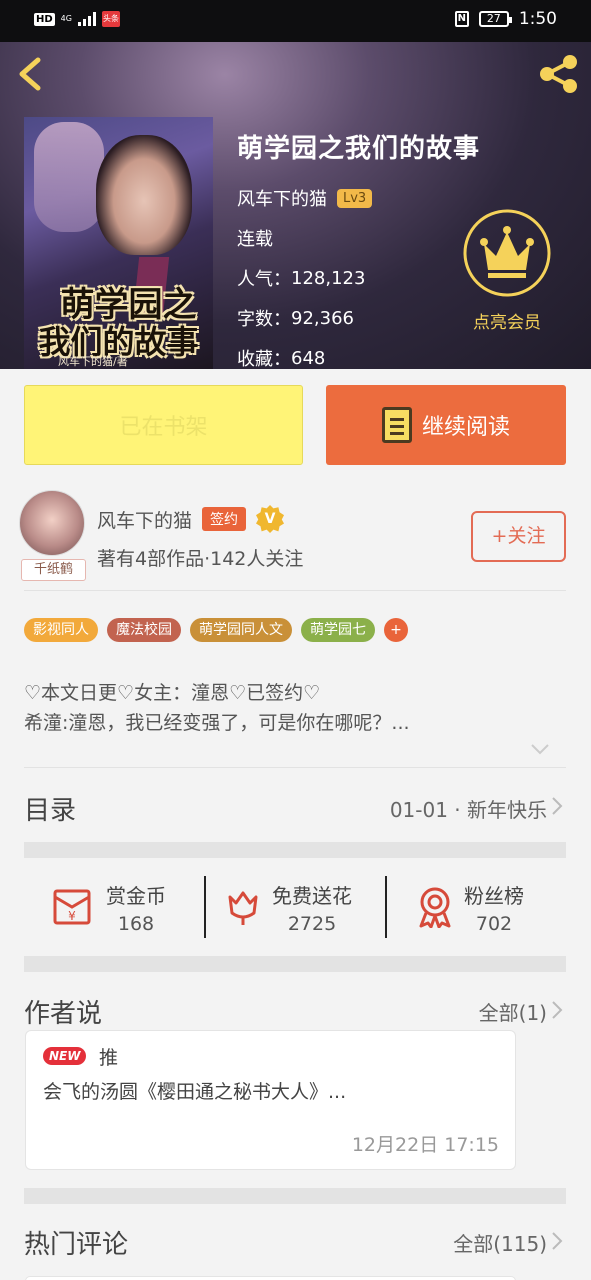  Describe the element at coordinates (144, 519) in the screenshot. I see `author-name: 风车下的猫` at that location.